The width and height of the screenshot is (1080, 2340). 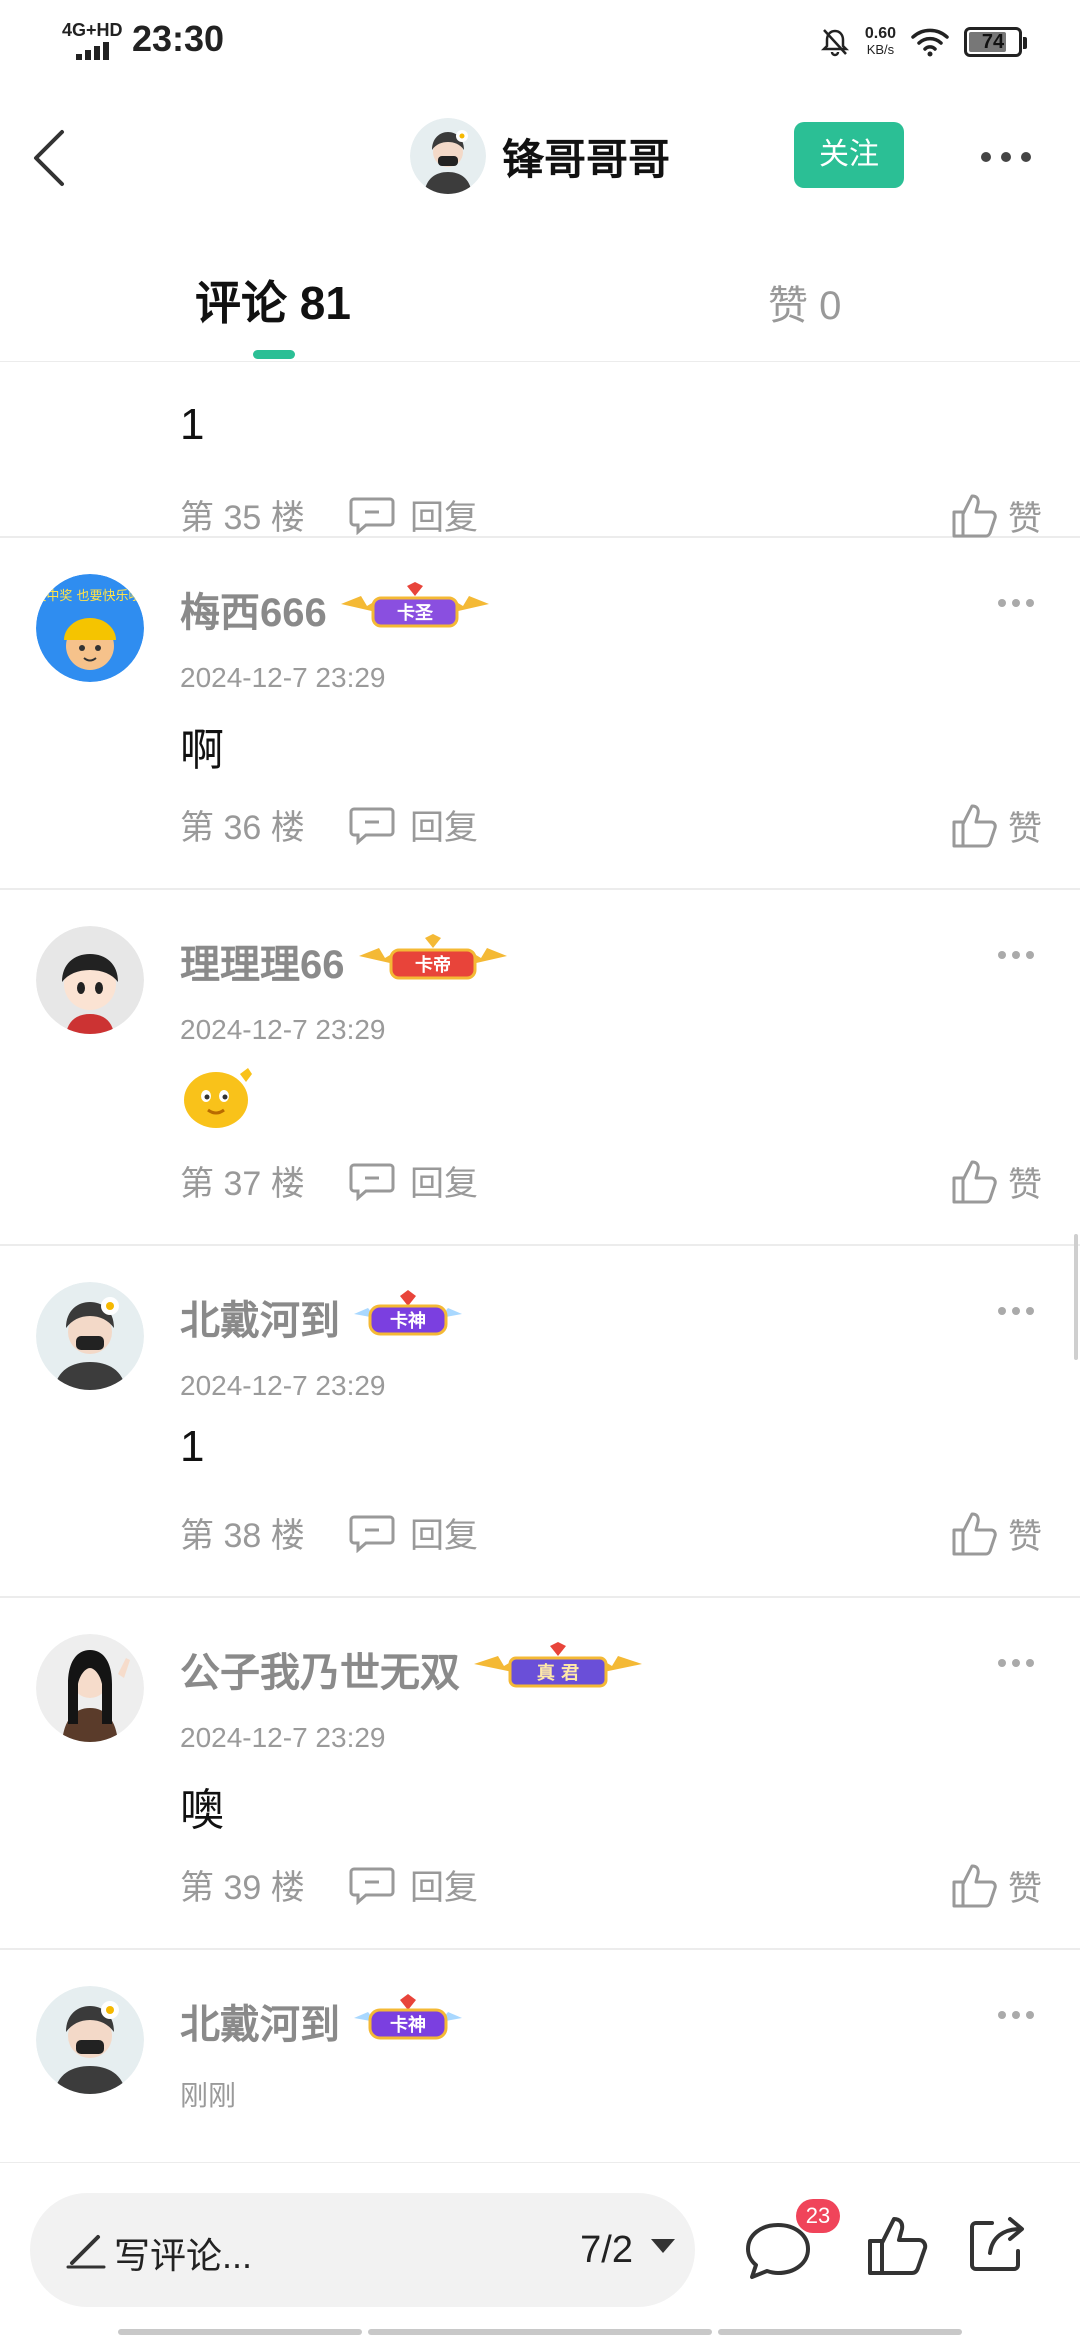 What do you see at coordinates (433, 965) in the screenshot?
I see `svg-text: 卡帝` at bounding box center [433, 965].